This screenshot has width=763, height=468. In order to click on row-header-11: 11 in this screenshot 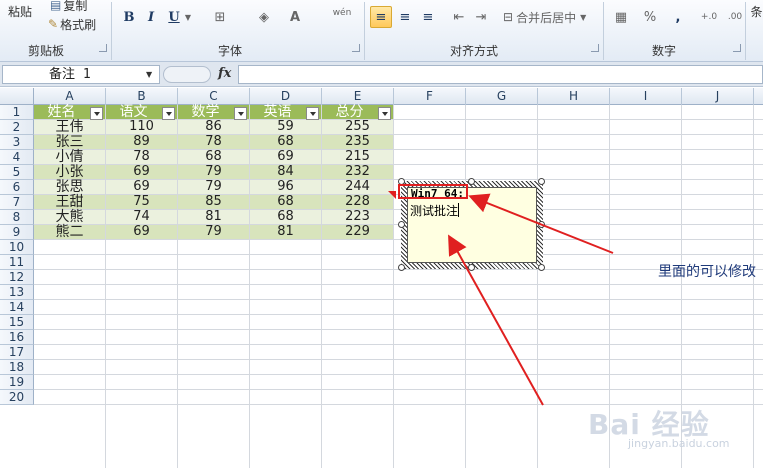, I will do `click(17, 262)`.